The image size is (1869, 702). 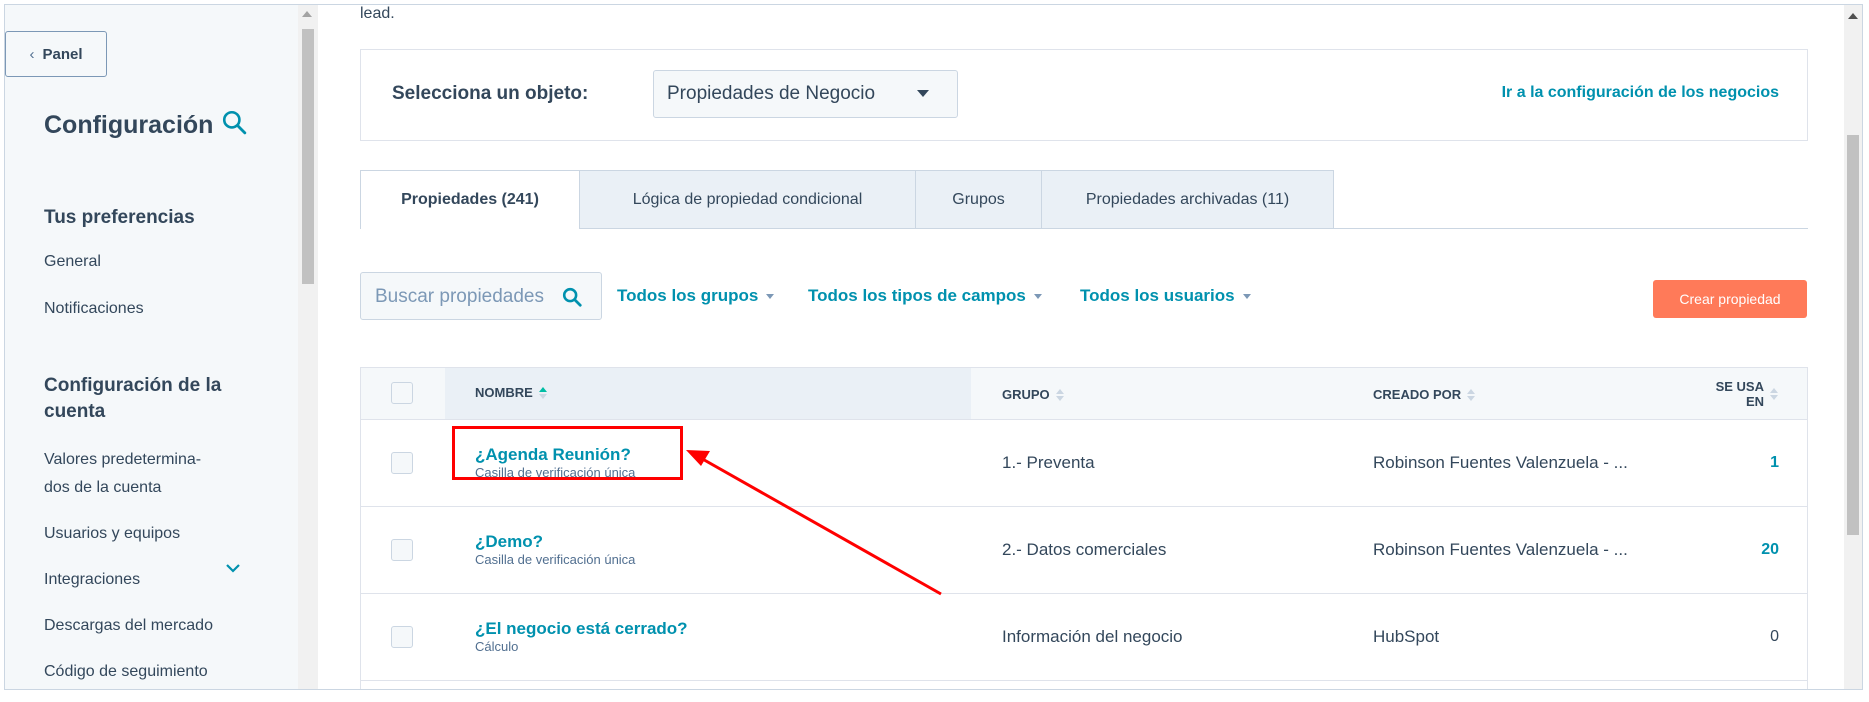 What do you see at coordinates (1092, 636) in the screenshot?
I see `property-group: Información del negocio` at bounding box center [1092, 636].